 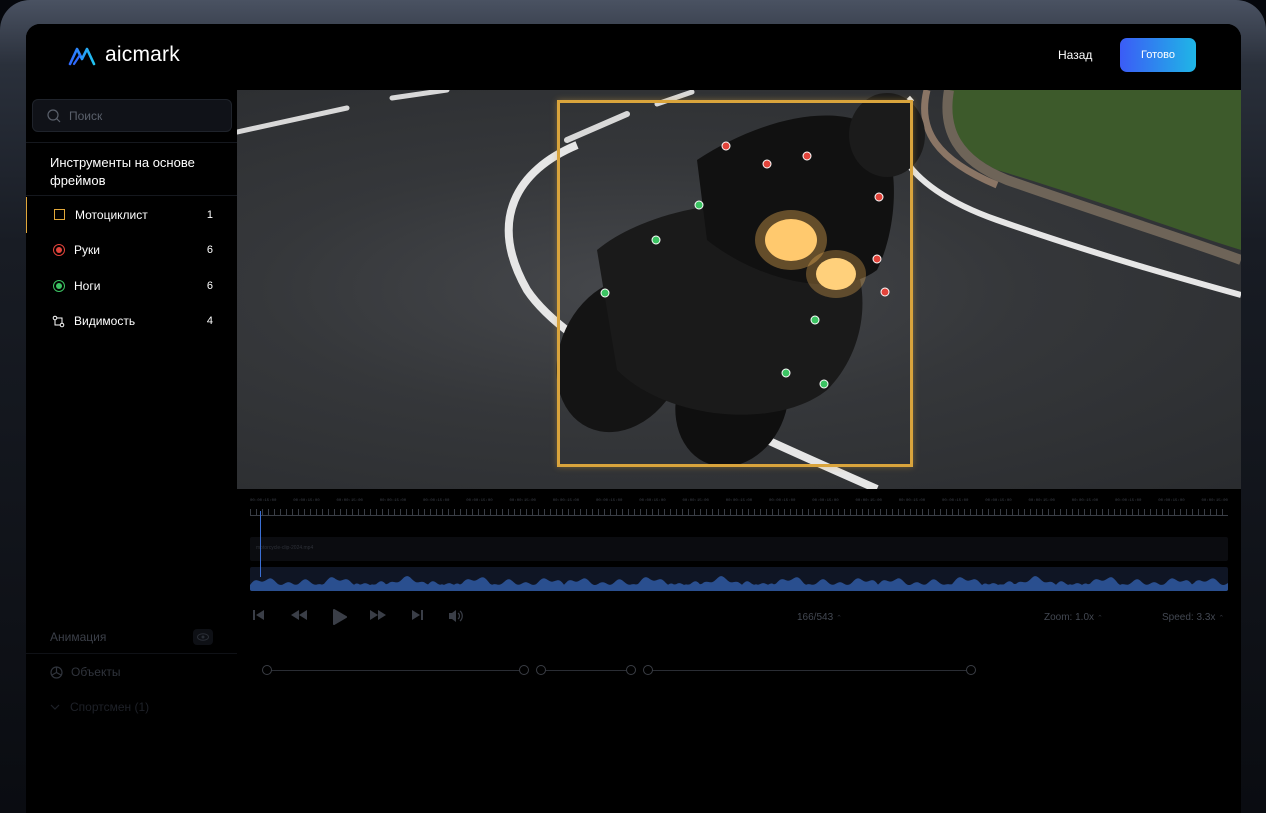 What do you see at coordinates (131, 637) in the screenshot?
I see `animation-row: Анимация` at bounding box center [131, 637].